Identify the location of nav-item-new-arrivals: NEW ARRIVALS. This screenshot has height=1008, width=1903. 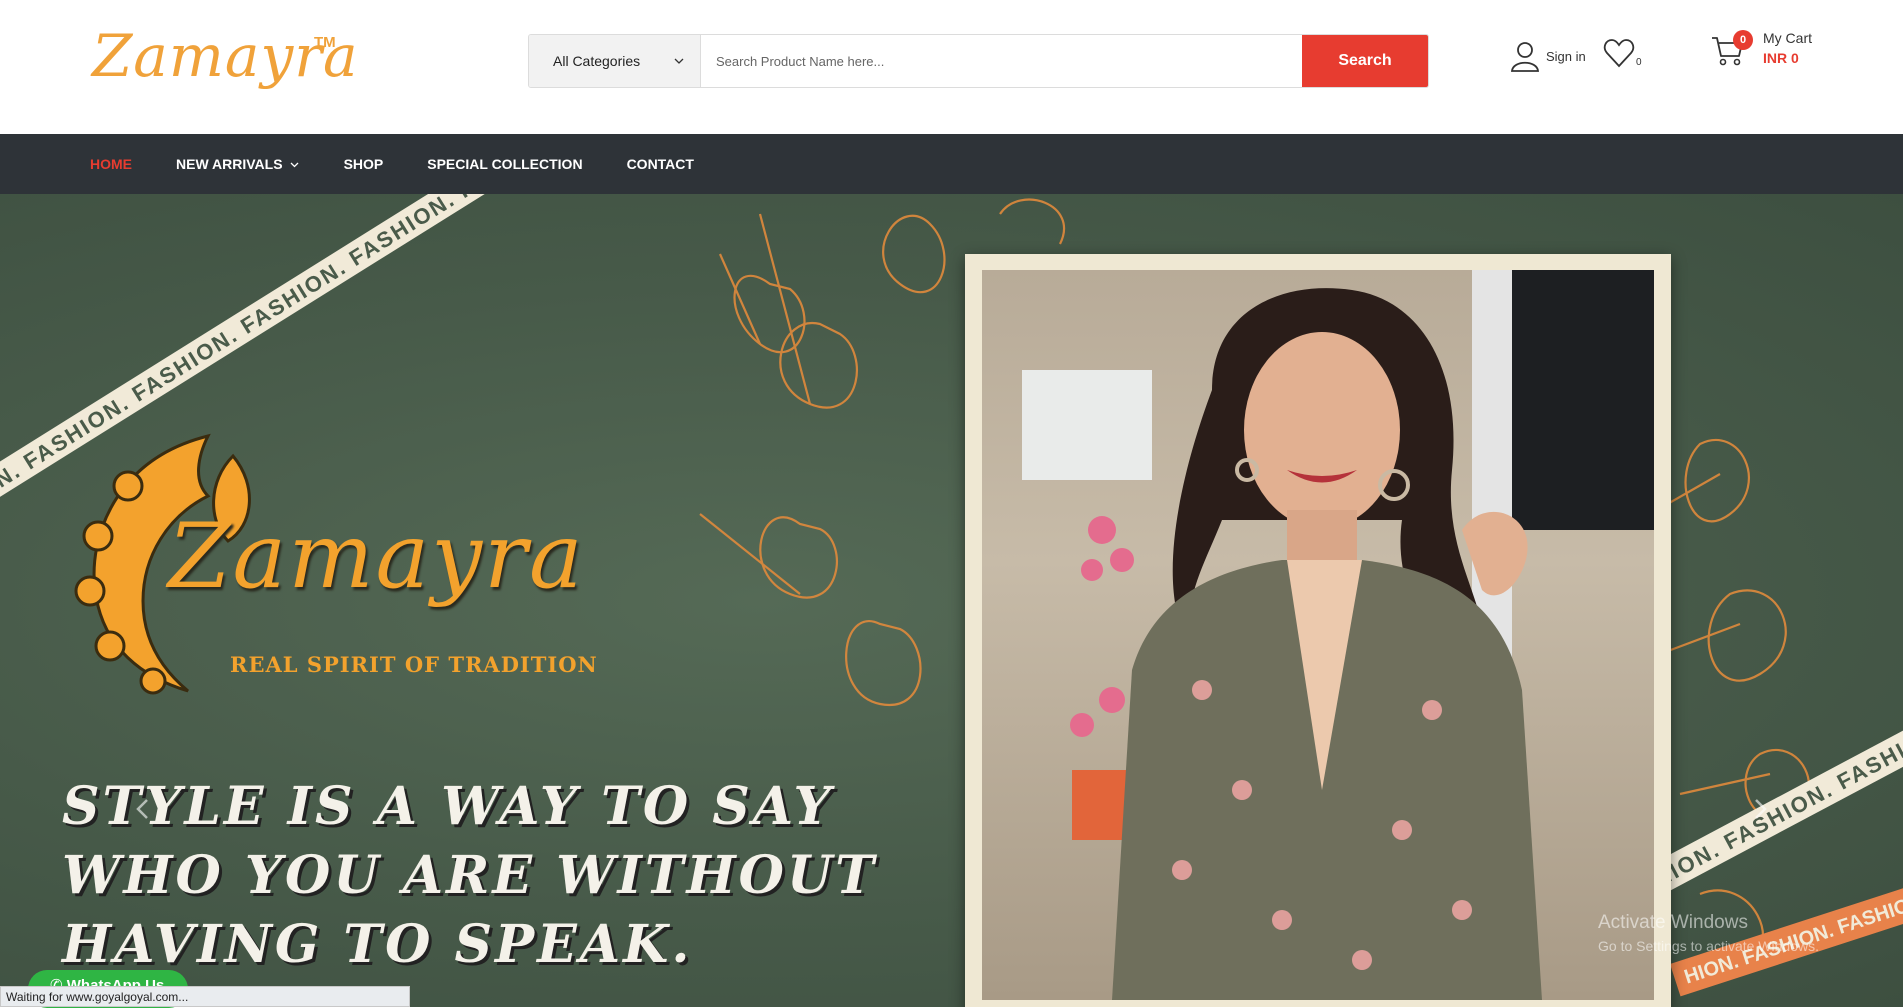
(238, 164).